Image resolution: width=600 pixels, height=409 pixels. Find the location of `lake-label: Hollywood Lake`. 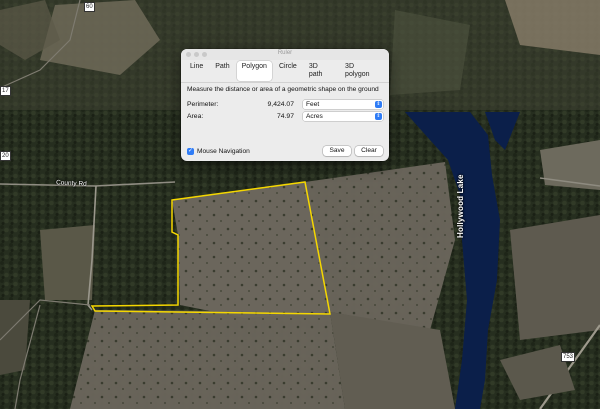

lake-label: Hollywood Lake is located at coordinates (460, 206).